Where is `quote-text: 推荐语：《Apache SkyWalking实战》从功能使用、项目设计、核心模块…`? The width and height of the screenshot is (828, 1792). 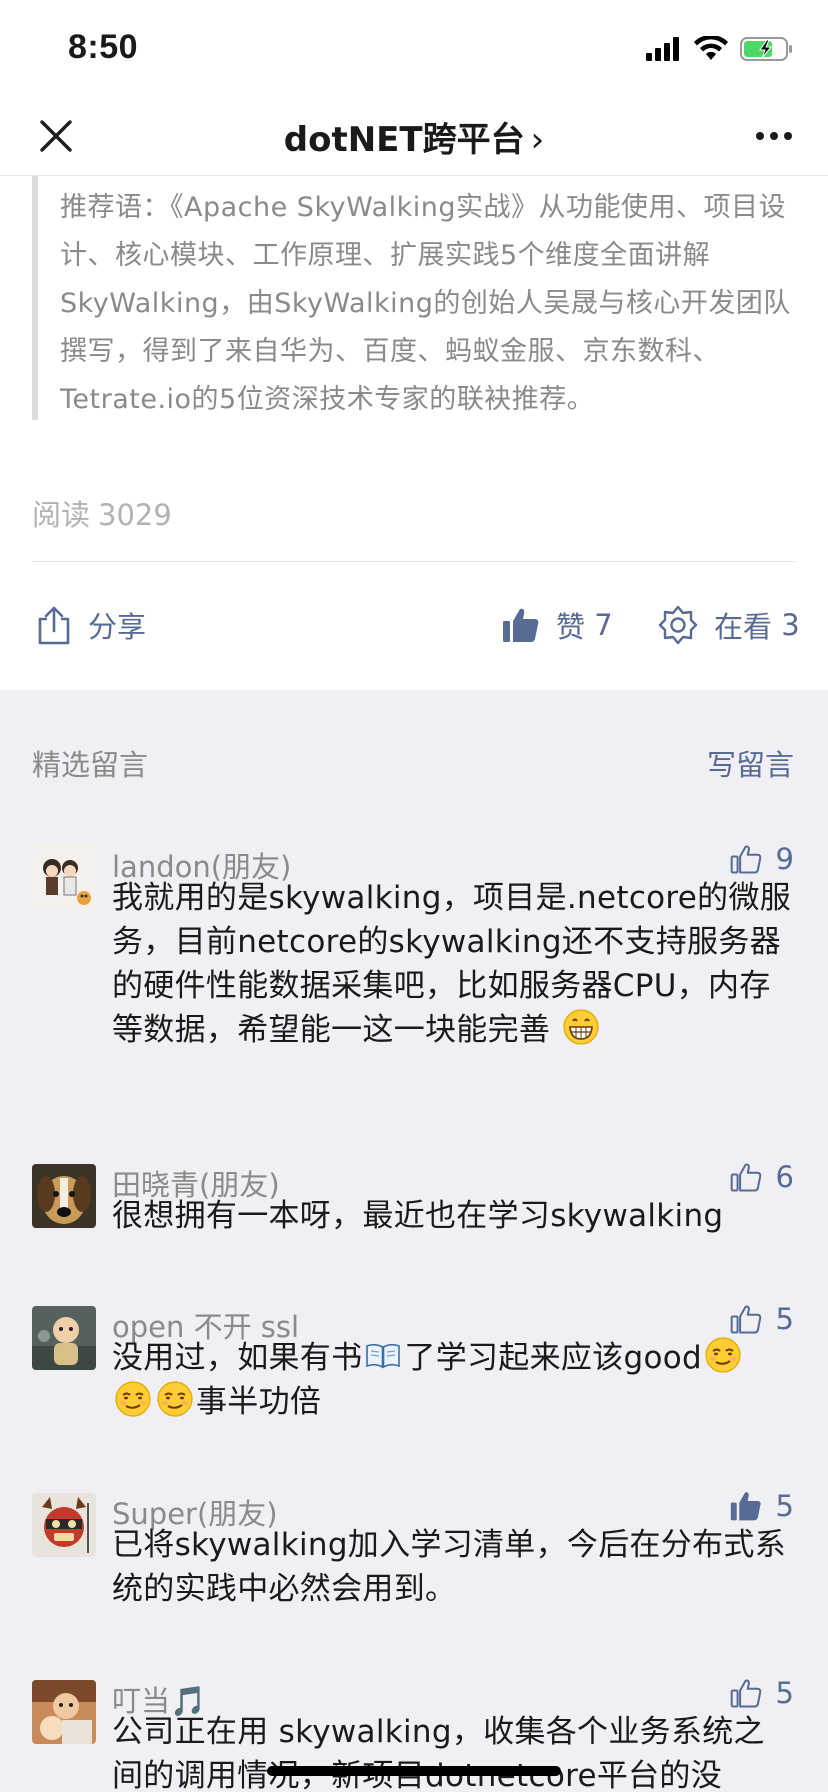 quote-text: 推荐语：《Apache SkyWalking实战》从功能使用、项目设计、核心模块… is located at coordinates (425, 303).